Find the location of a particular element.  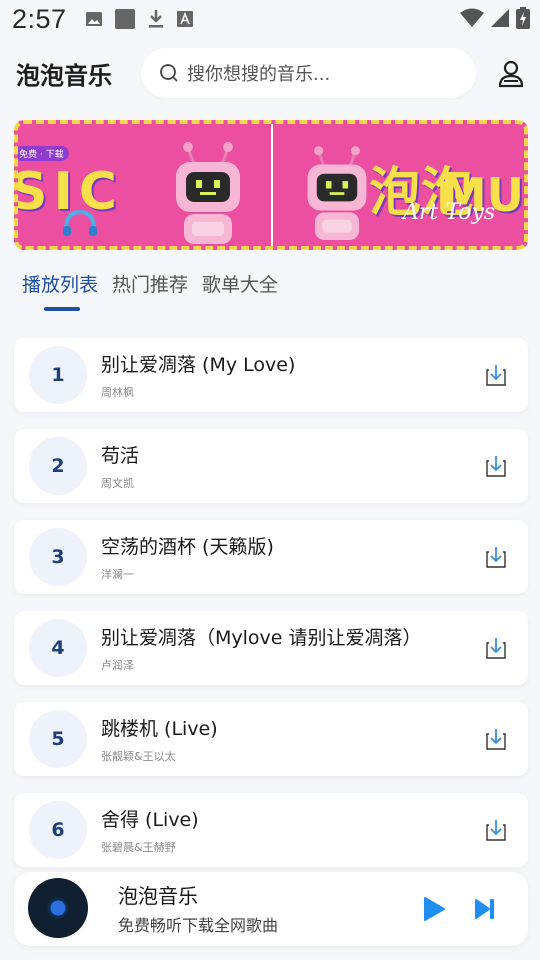

song-title: 苟活 is located at coordinates (120, 456).